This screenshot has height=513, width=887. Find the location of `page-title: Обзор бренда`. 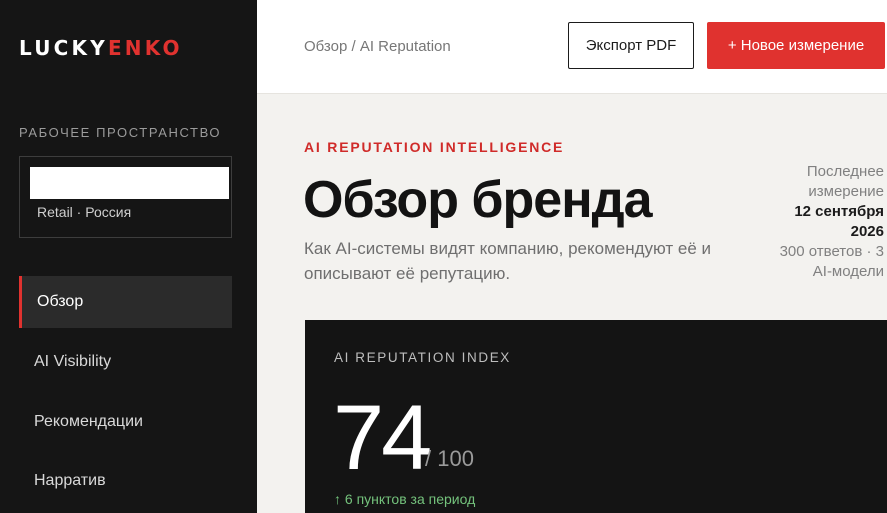

page-title: Обзор бренда is located at coordinates (478, 200).